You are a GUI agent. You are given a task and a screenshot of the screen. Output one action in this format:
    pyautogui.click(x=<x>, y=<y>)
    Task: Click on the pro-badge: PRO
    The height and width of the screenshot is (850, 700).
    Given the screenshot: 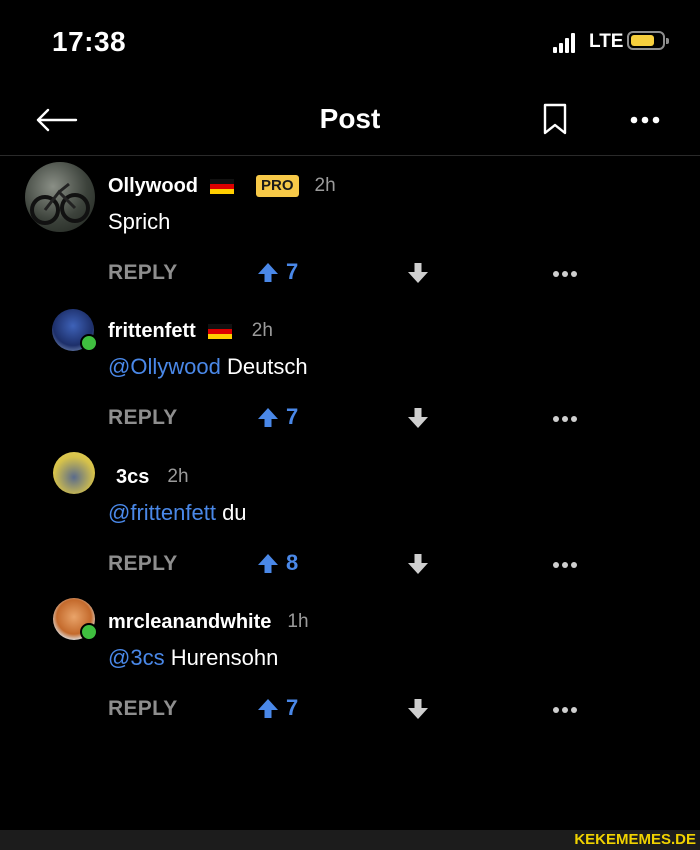 What is the action you would take?
    pyautogui.click(x=277, y=186)
    